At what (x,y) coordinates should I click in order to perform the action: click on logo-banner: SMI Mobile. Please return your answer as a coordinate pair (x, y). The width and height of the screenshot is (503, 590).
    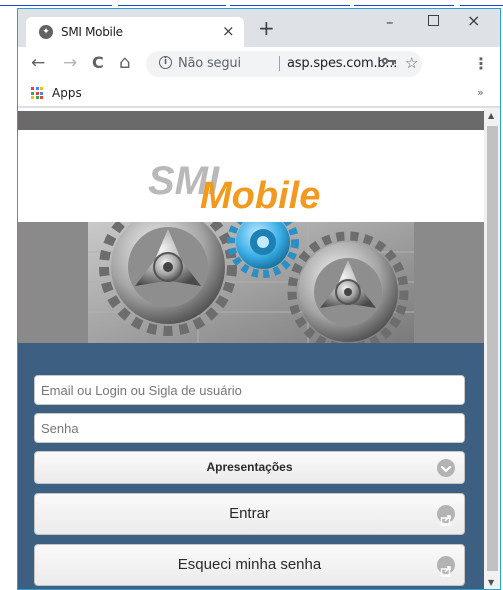
    Looking at the image, I should click on (251, 176).